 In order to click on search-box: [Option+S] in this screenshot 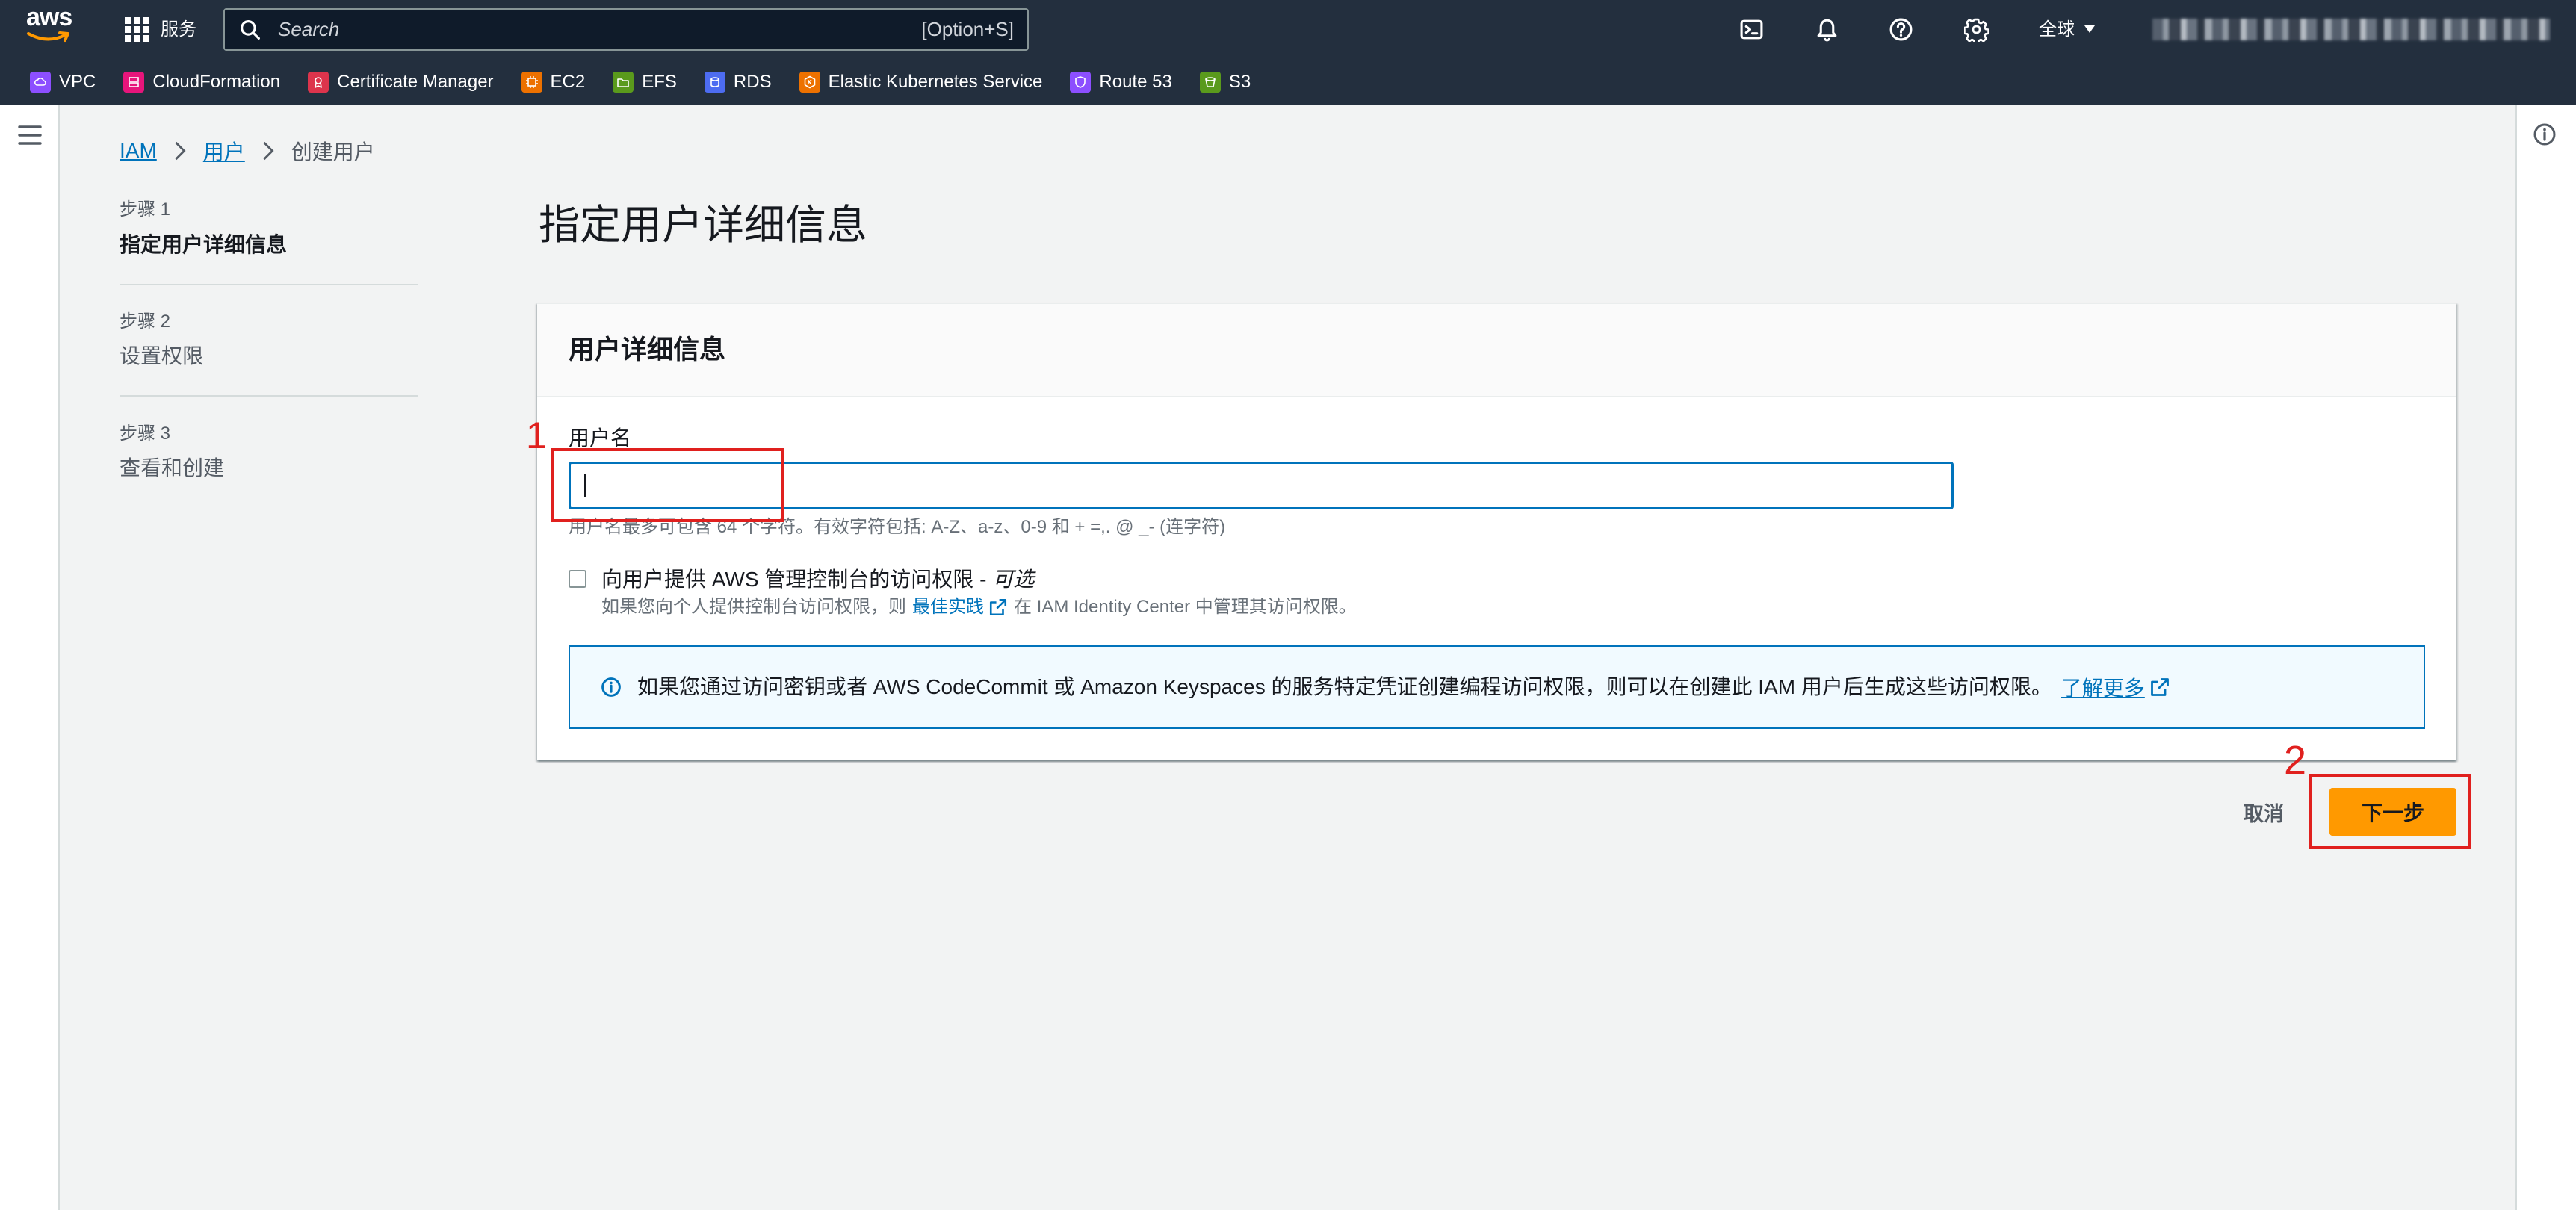, I will do `click(626, 29)`.